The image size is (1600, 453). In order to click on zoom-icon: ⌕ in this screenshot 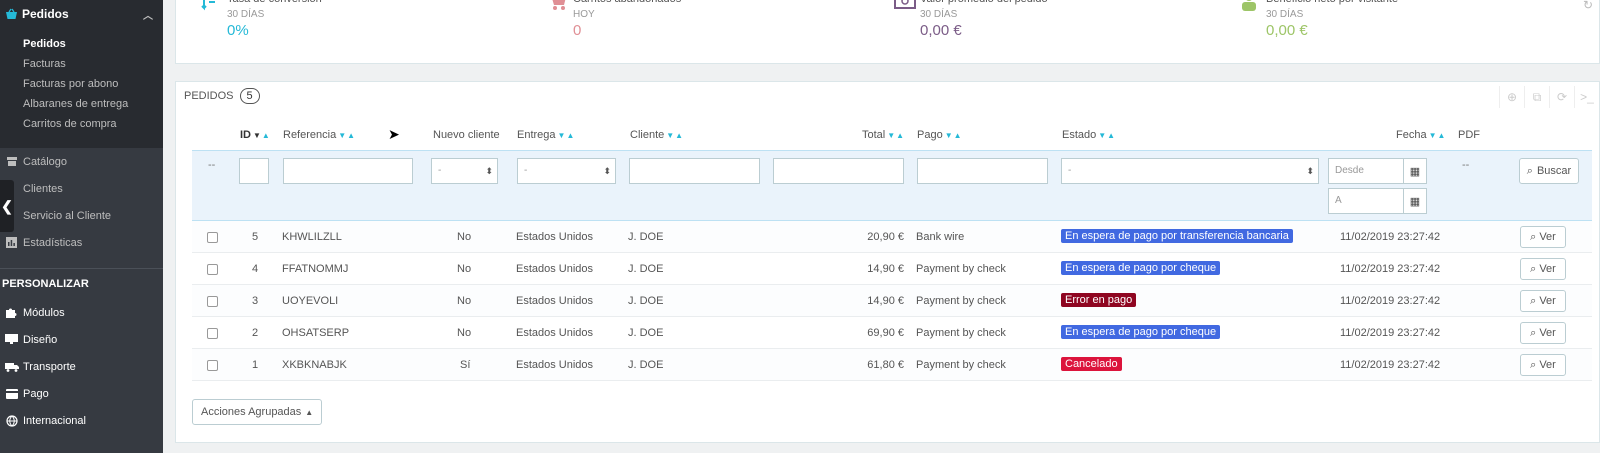, I will do `click(1533, 268)`.